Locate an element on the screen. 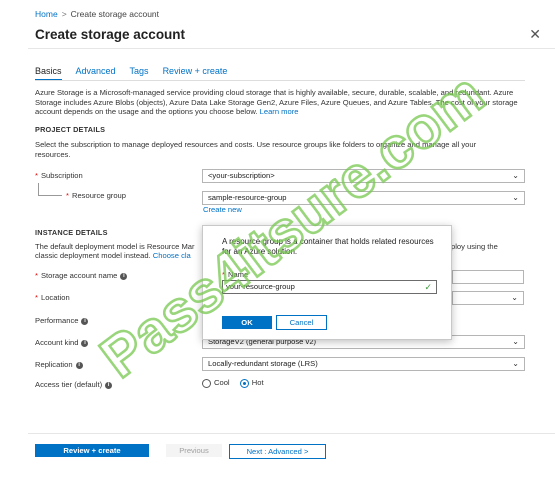 The width and height of the screenshot is (555, 477). choose-classic-link: Choose cla is located at coordinates (172, 255).